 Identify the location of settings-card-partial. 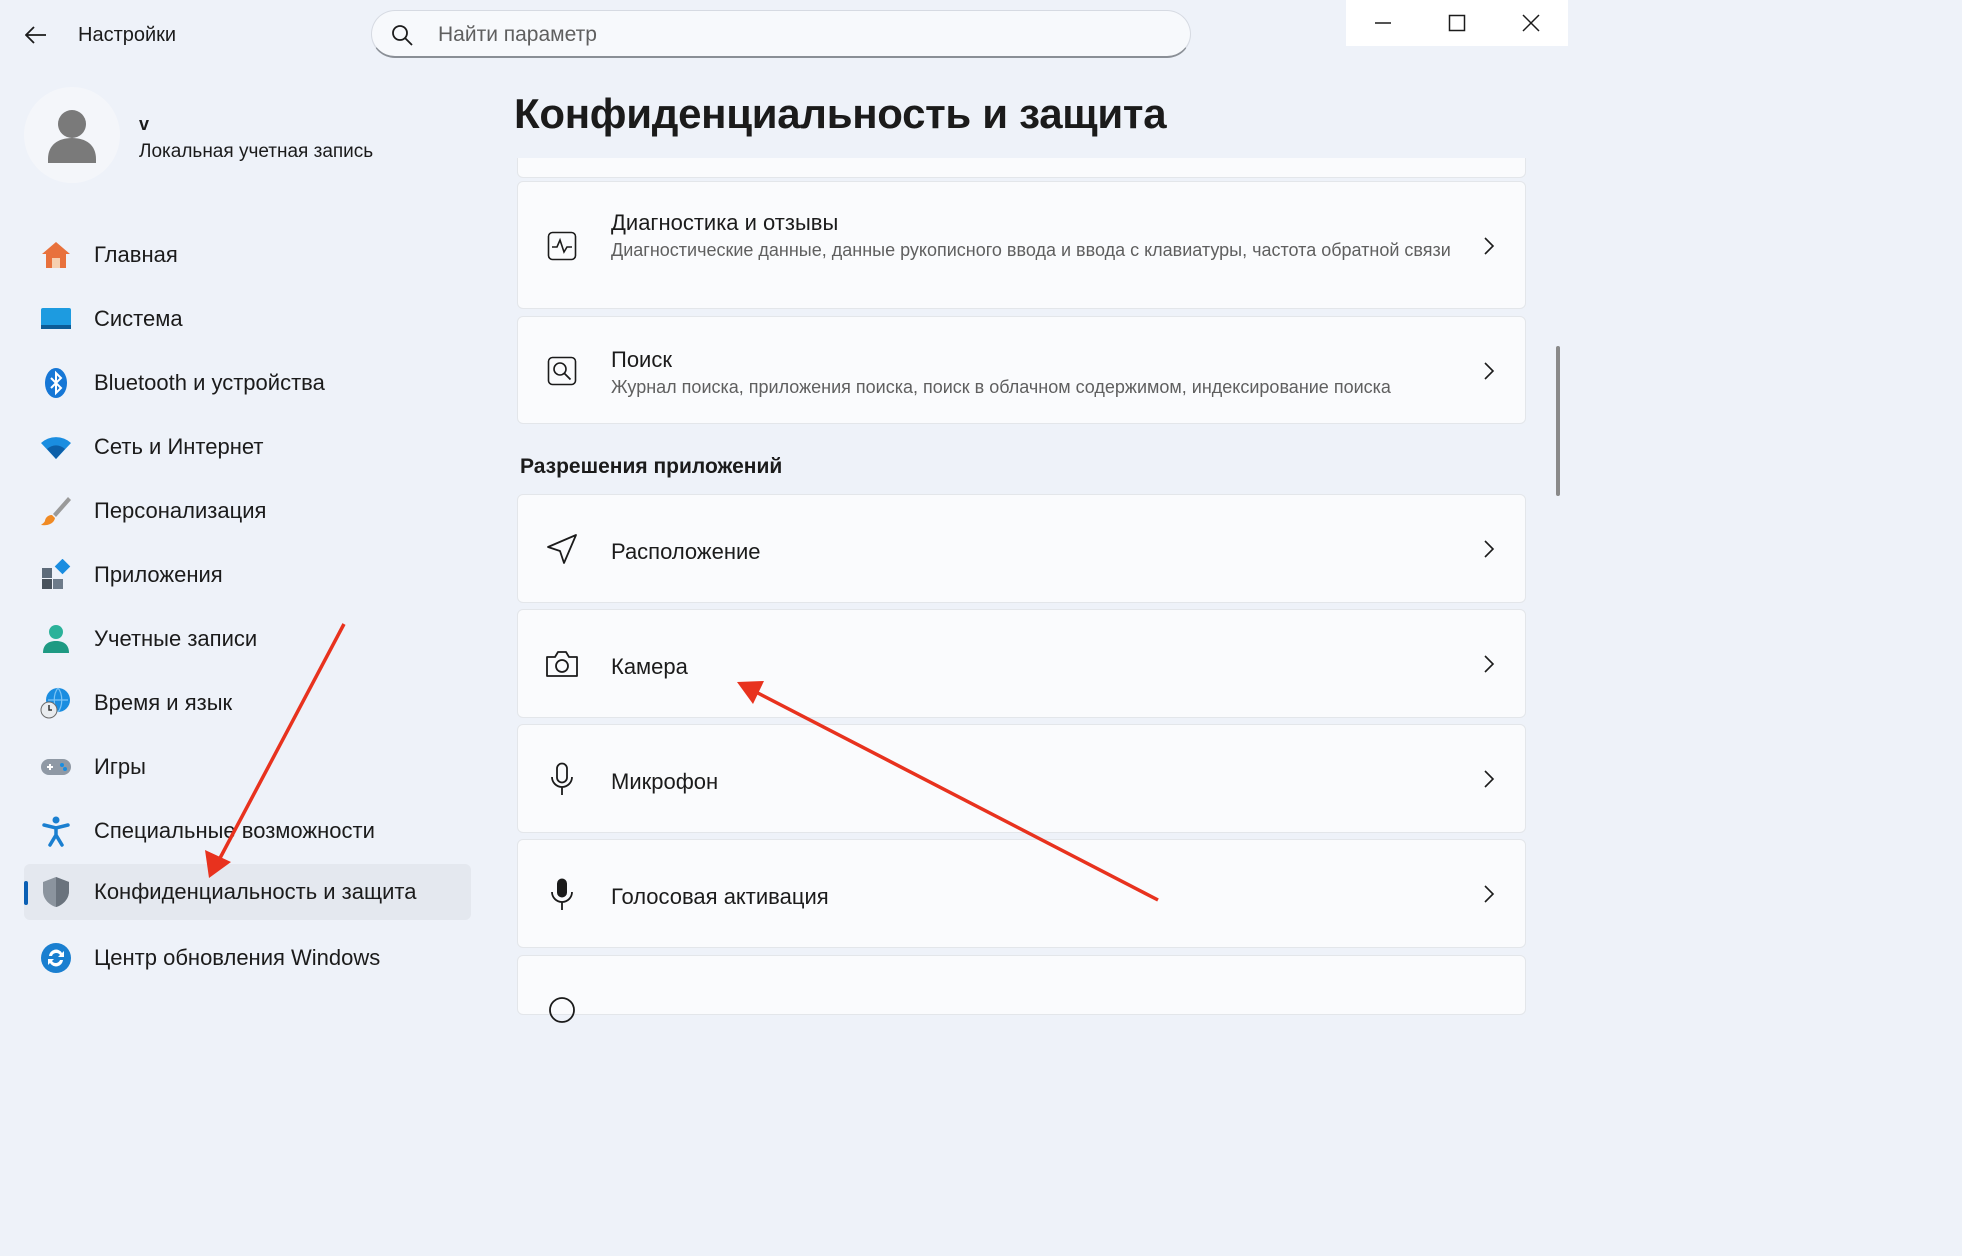
(1021, 168).